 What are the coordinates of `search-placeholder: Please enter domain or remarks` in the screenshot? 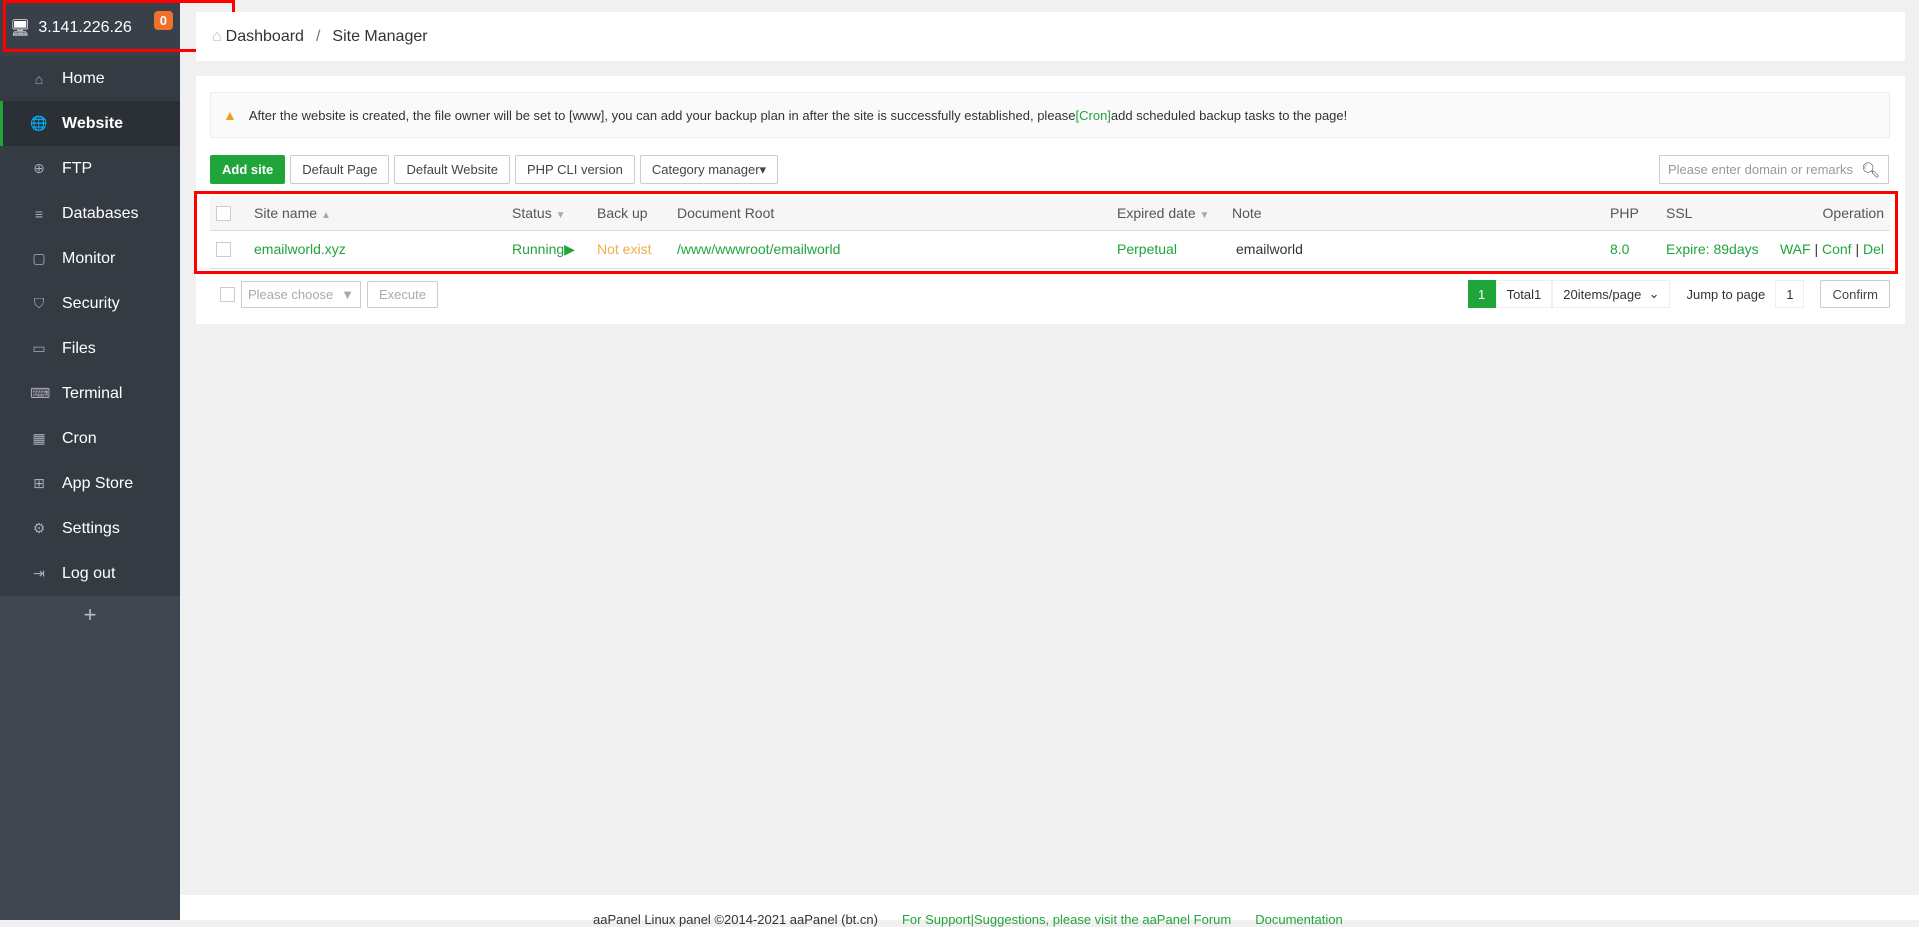 It's located at (1760, 169).